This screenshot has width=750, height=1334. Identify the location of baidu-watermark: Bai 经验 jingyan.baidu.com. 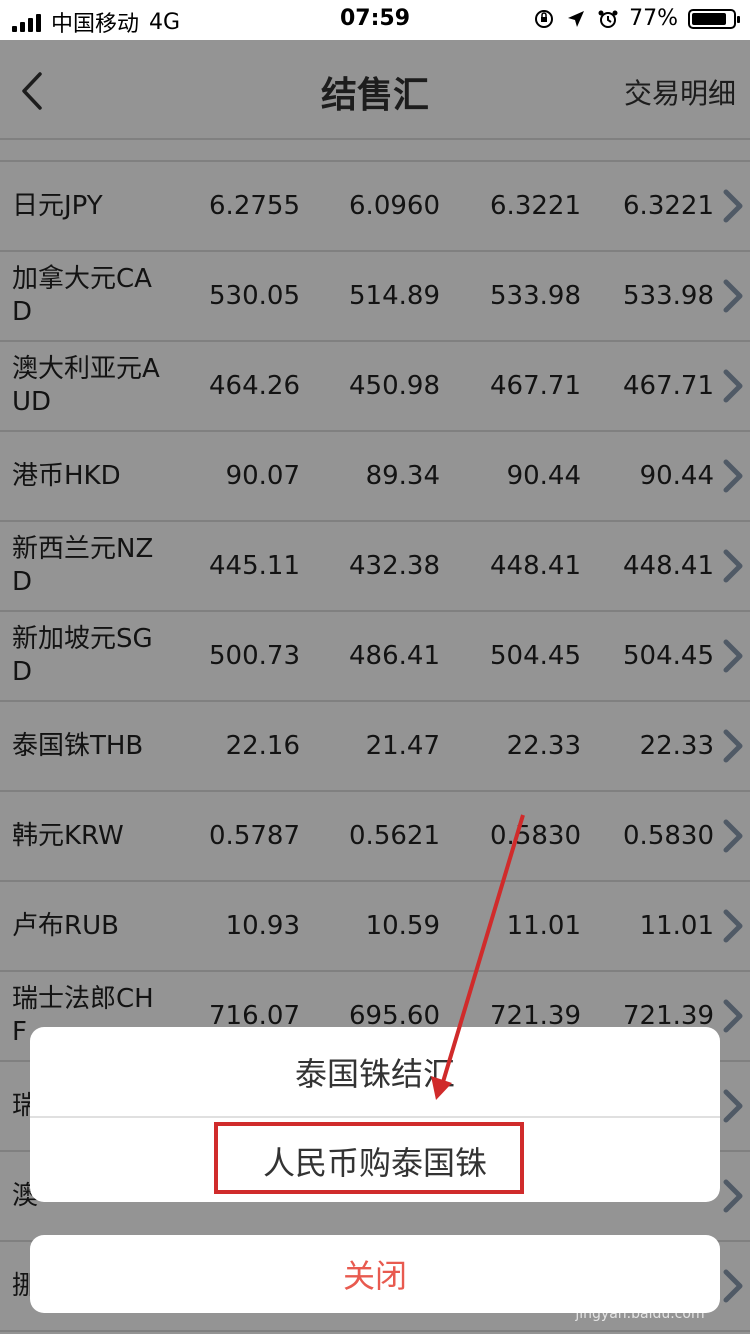
(640, 1292).